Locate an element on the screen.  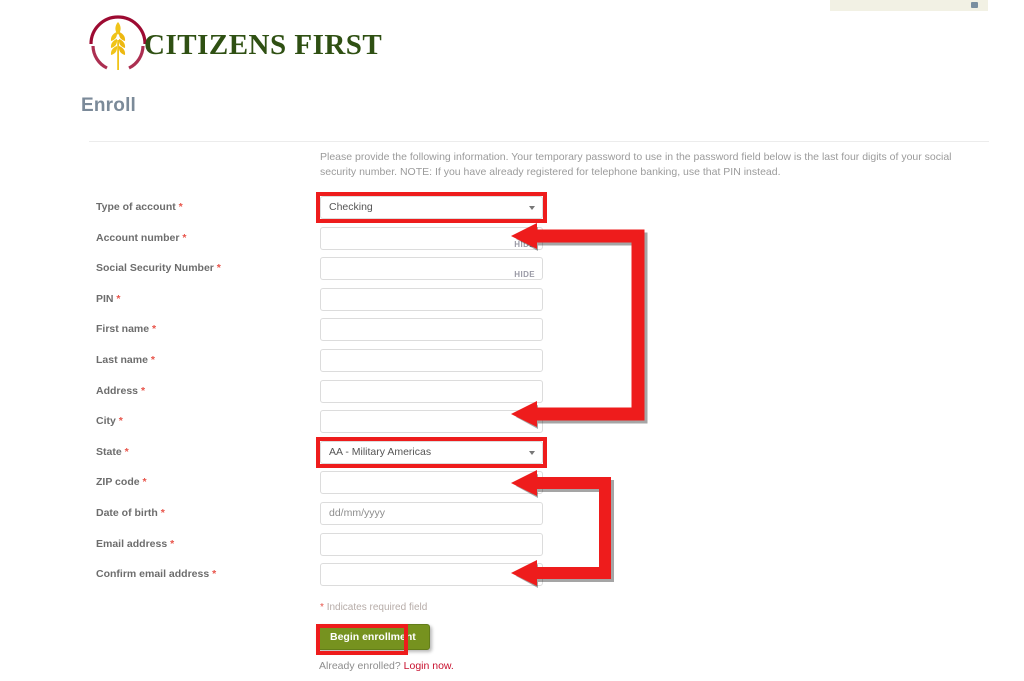
field-label-first-name: First name * is located at coordinates (126, 329).